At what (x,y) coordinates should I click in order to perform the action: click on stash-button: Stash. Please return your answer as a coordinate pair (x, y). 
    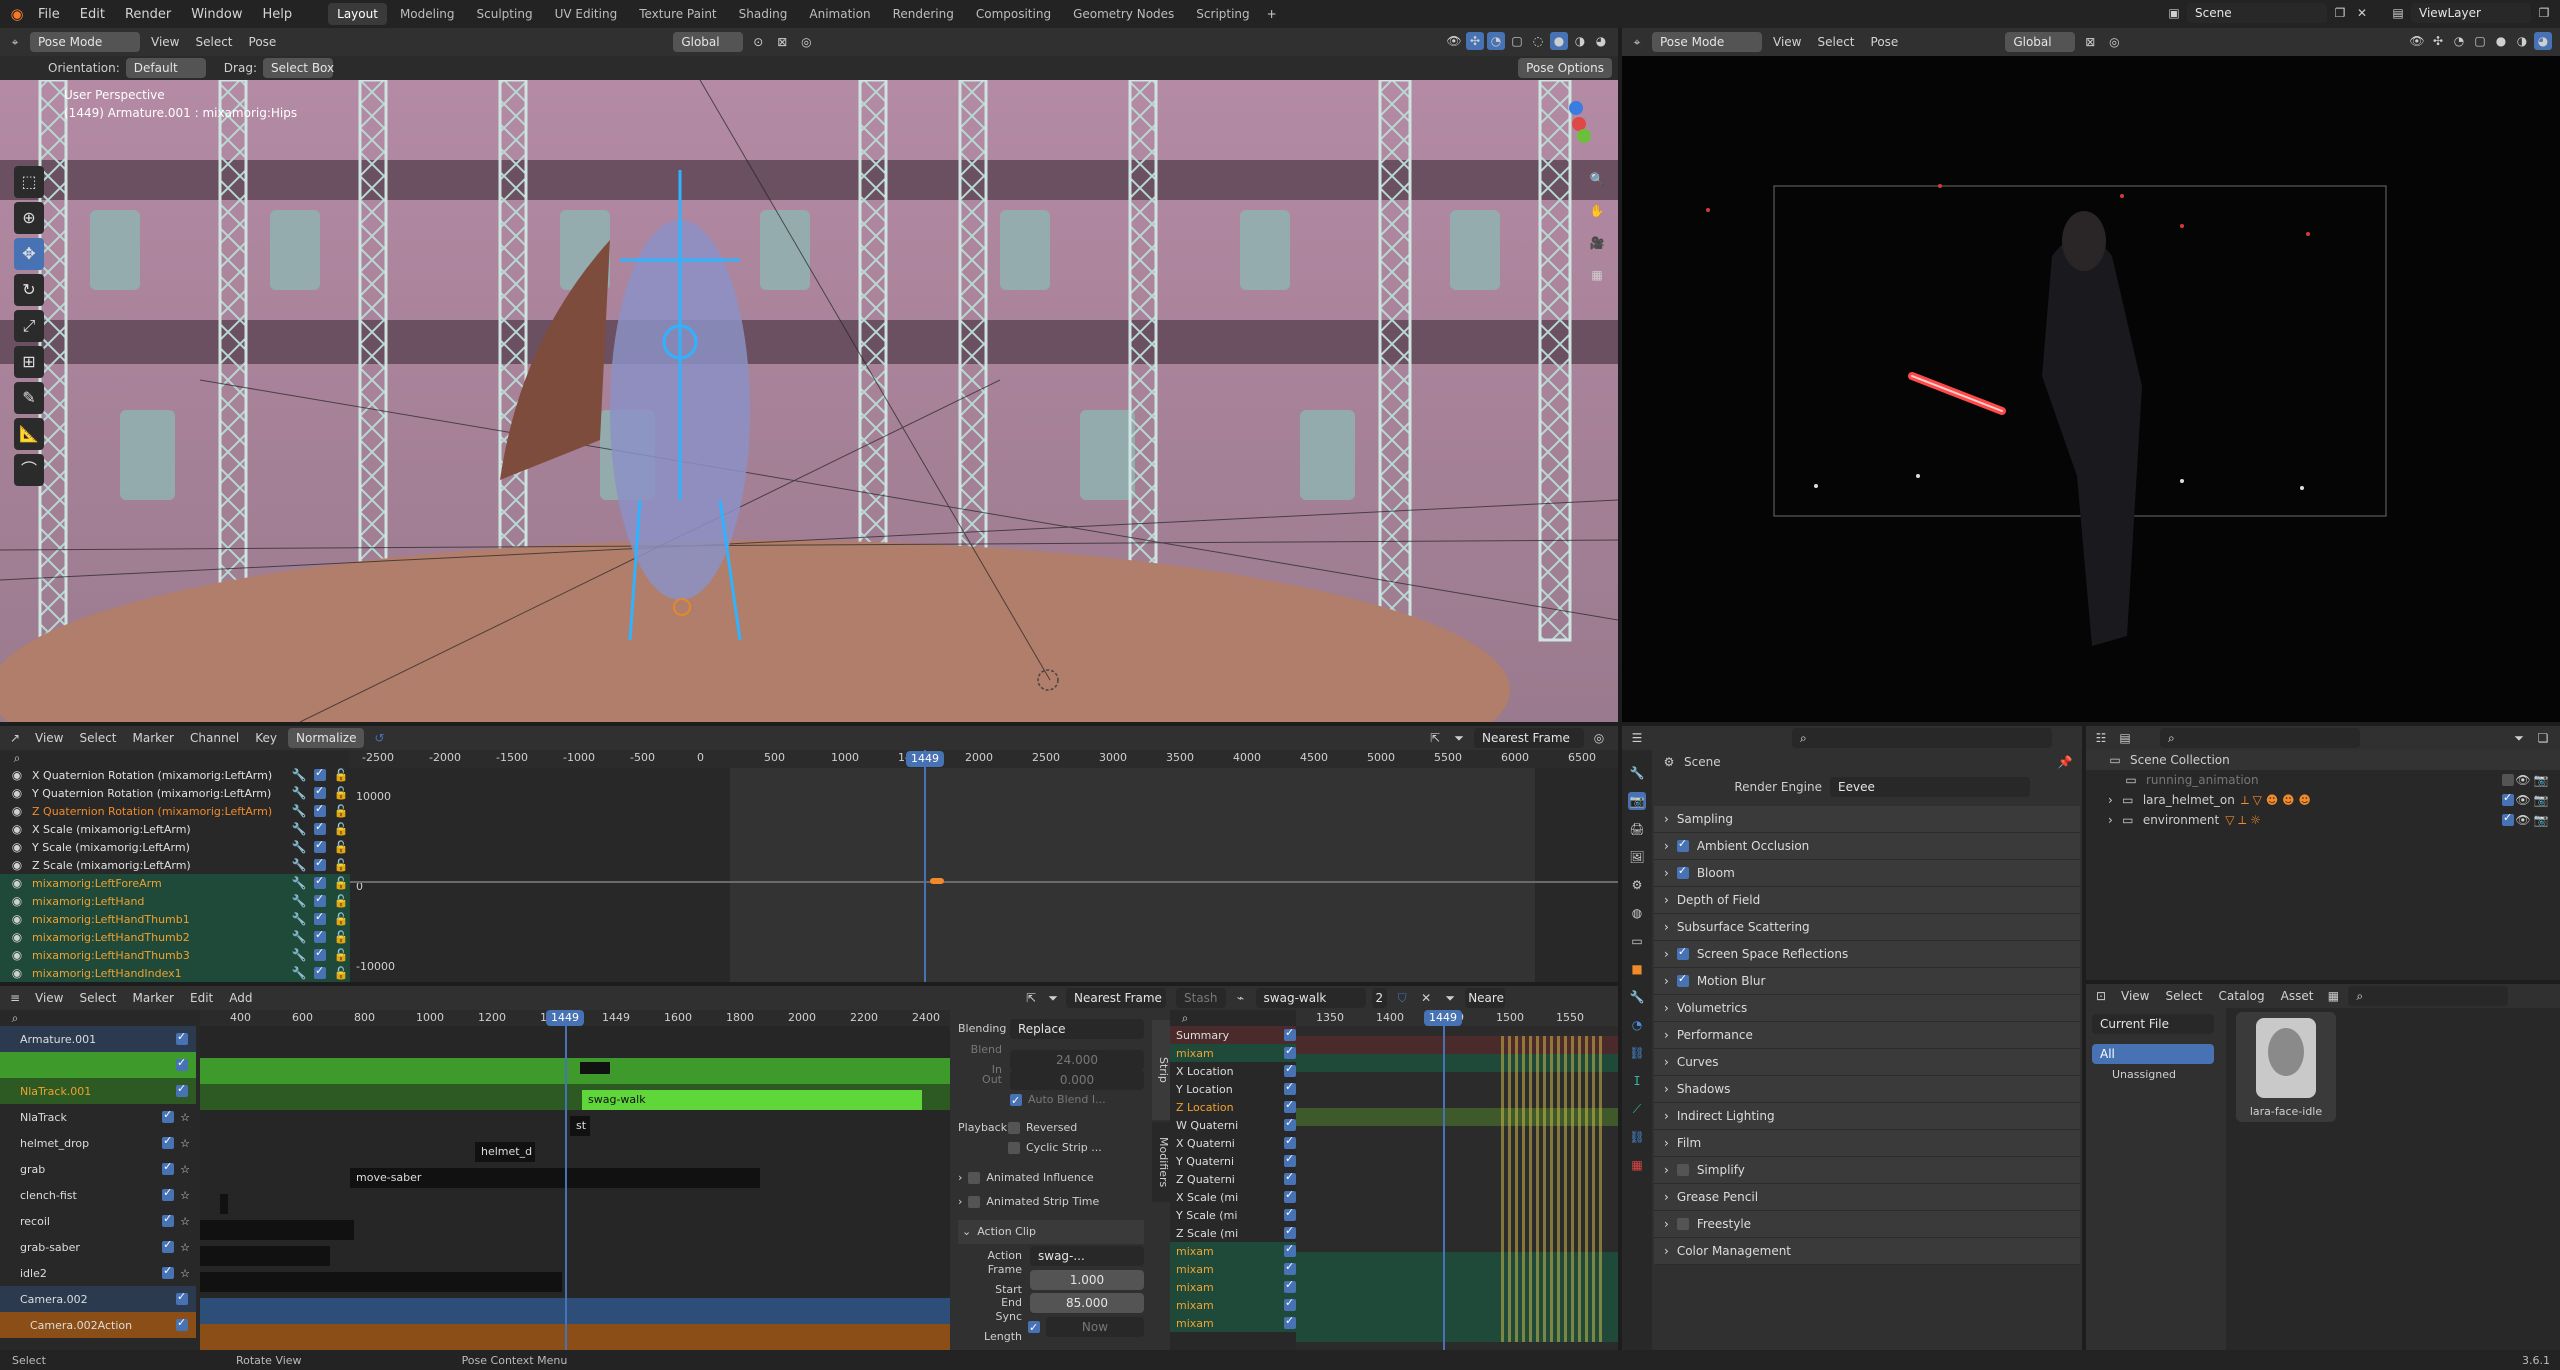
    Looking at the image, I should click on (1201, 998).